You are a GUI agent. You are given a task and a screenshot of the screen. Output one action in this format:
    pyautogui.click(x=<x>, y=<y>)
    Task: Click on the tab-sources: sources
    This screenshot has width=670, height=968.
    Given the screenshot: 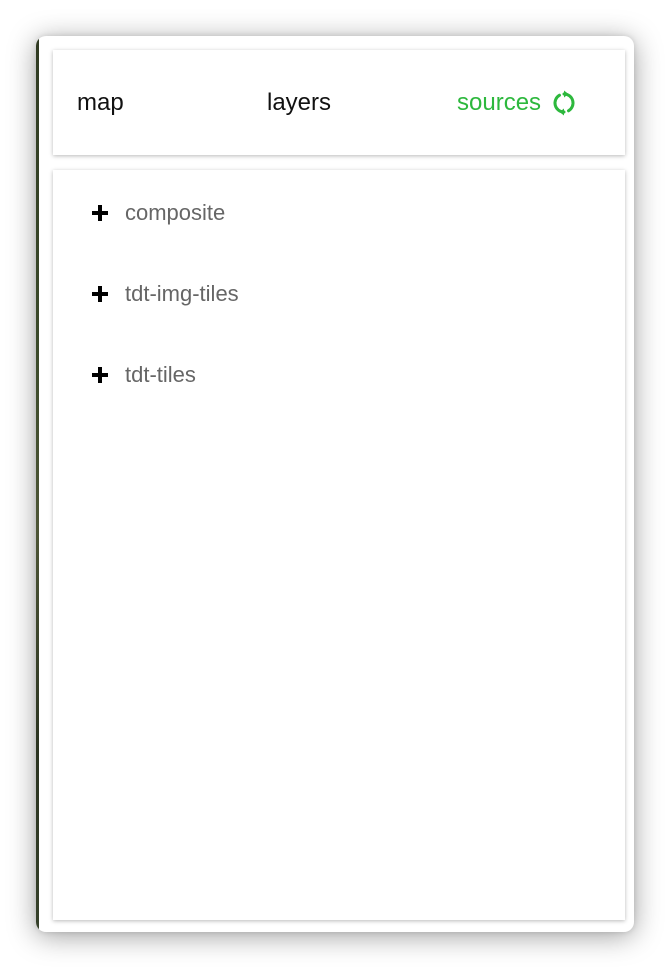 What is the action you would take?
    pyautogui.click(x=517, y=103)
    